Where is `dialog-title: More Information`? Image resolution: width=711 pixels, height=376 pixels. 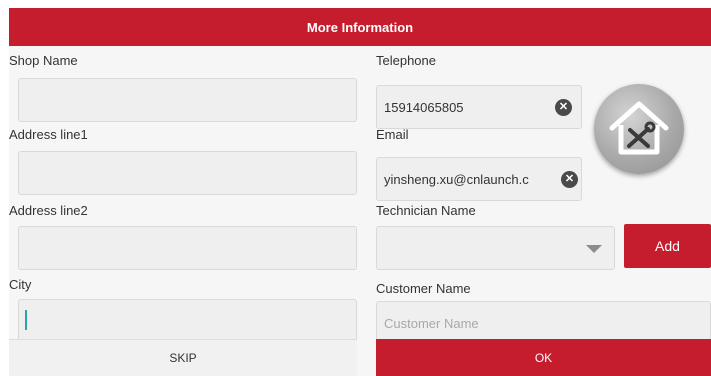
dialog-title: More Information is located at coordinates (360, 27).